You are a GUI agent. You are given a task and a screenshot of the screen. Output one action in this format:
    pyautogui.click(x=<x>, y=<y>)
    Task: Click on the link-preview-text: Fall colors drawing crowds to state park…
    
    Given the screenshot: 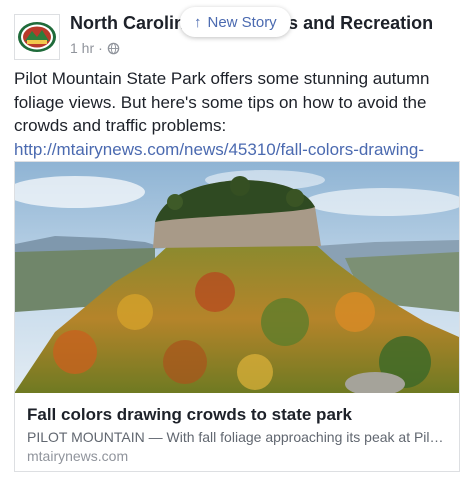 What is the action you would take?
    pyautogui.click(x=239, y=434)
    